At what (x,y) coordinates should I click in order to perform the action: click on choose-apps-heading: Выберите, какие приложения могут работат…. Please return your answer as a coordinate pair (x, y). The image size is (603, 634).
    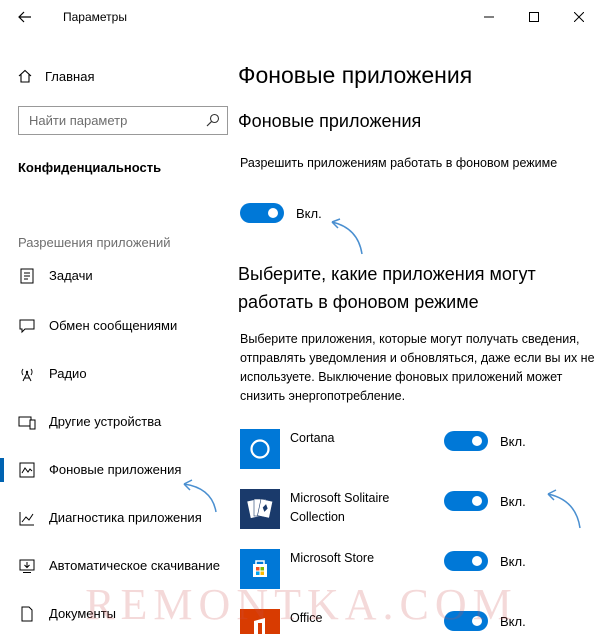
    Looking at the image, I should click on (387, 288).